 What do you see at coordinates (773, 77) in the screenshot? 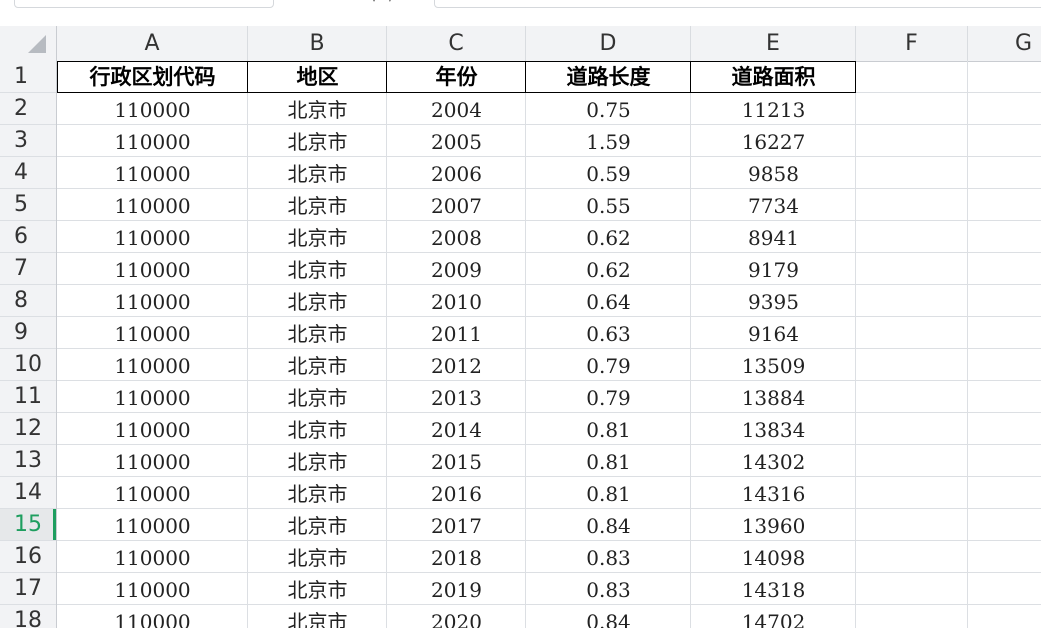
I see `header-cell: 道路面积` at bounding box center [773, 77].